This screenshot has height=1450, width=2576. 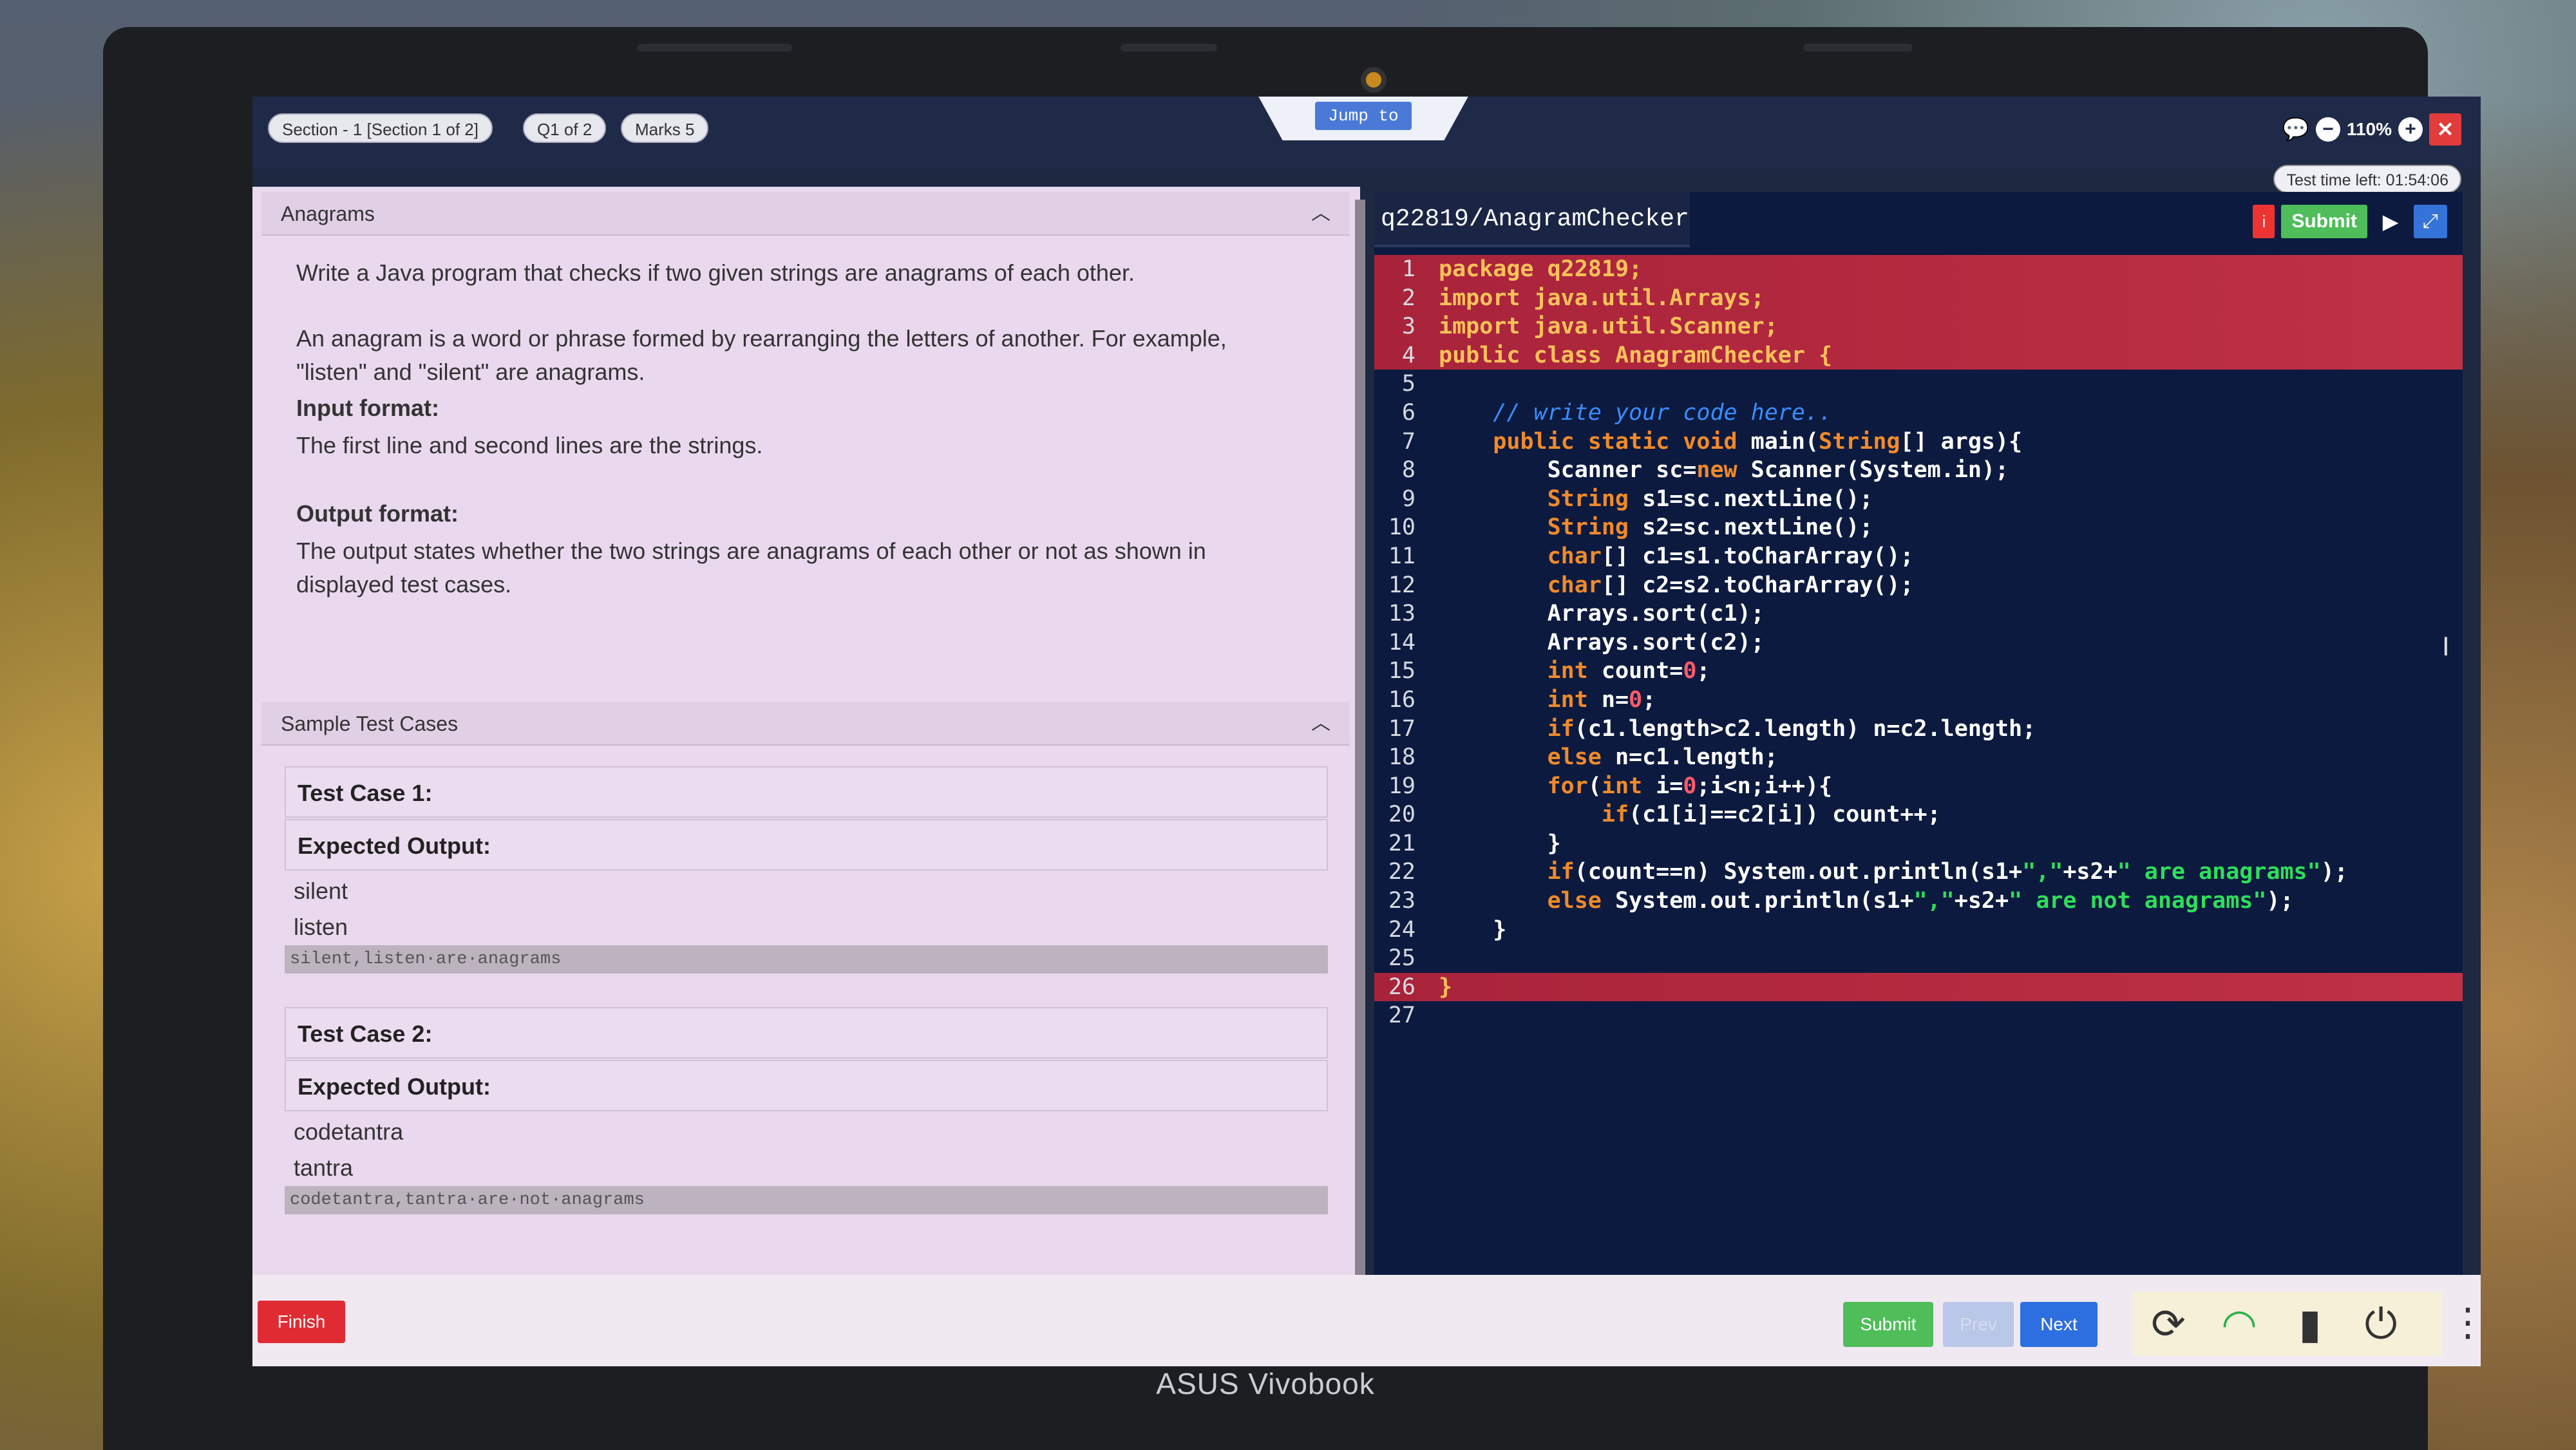 I want to click on code-line: 19 for(int i=0;i<n;i++){, so click(x=1919, y=787).